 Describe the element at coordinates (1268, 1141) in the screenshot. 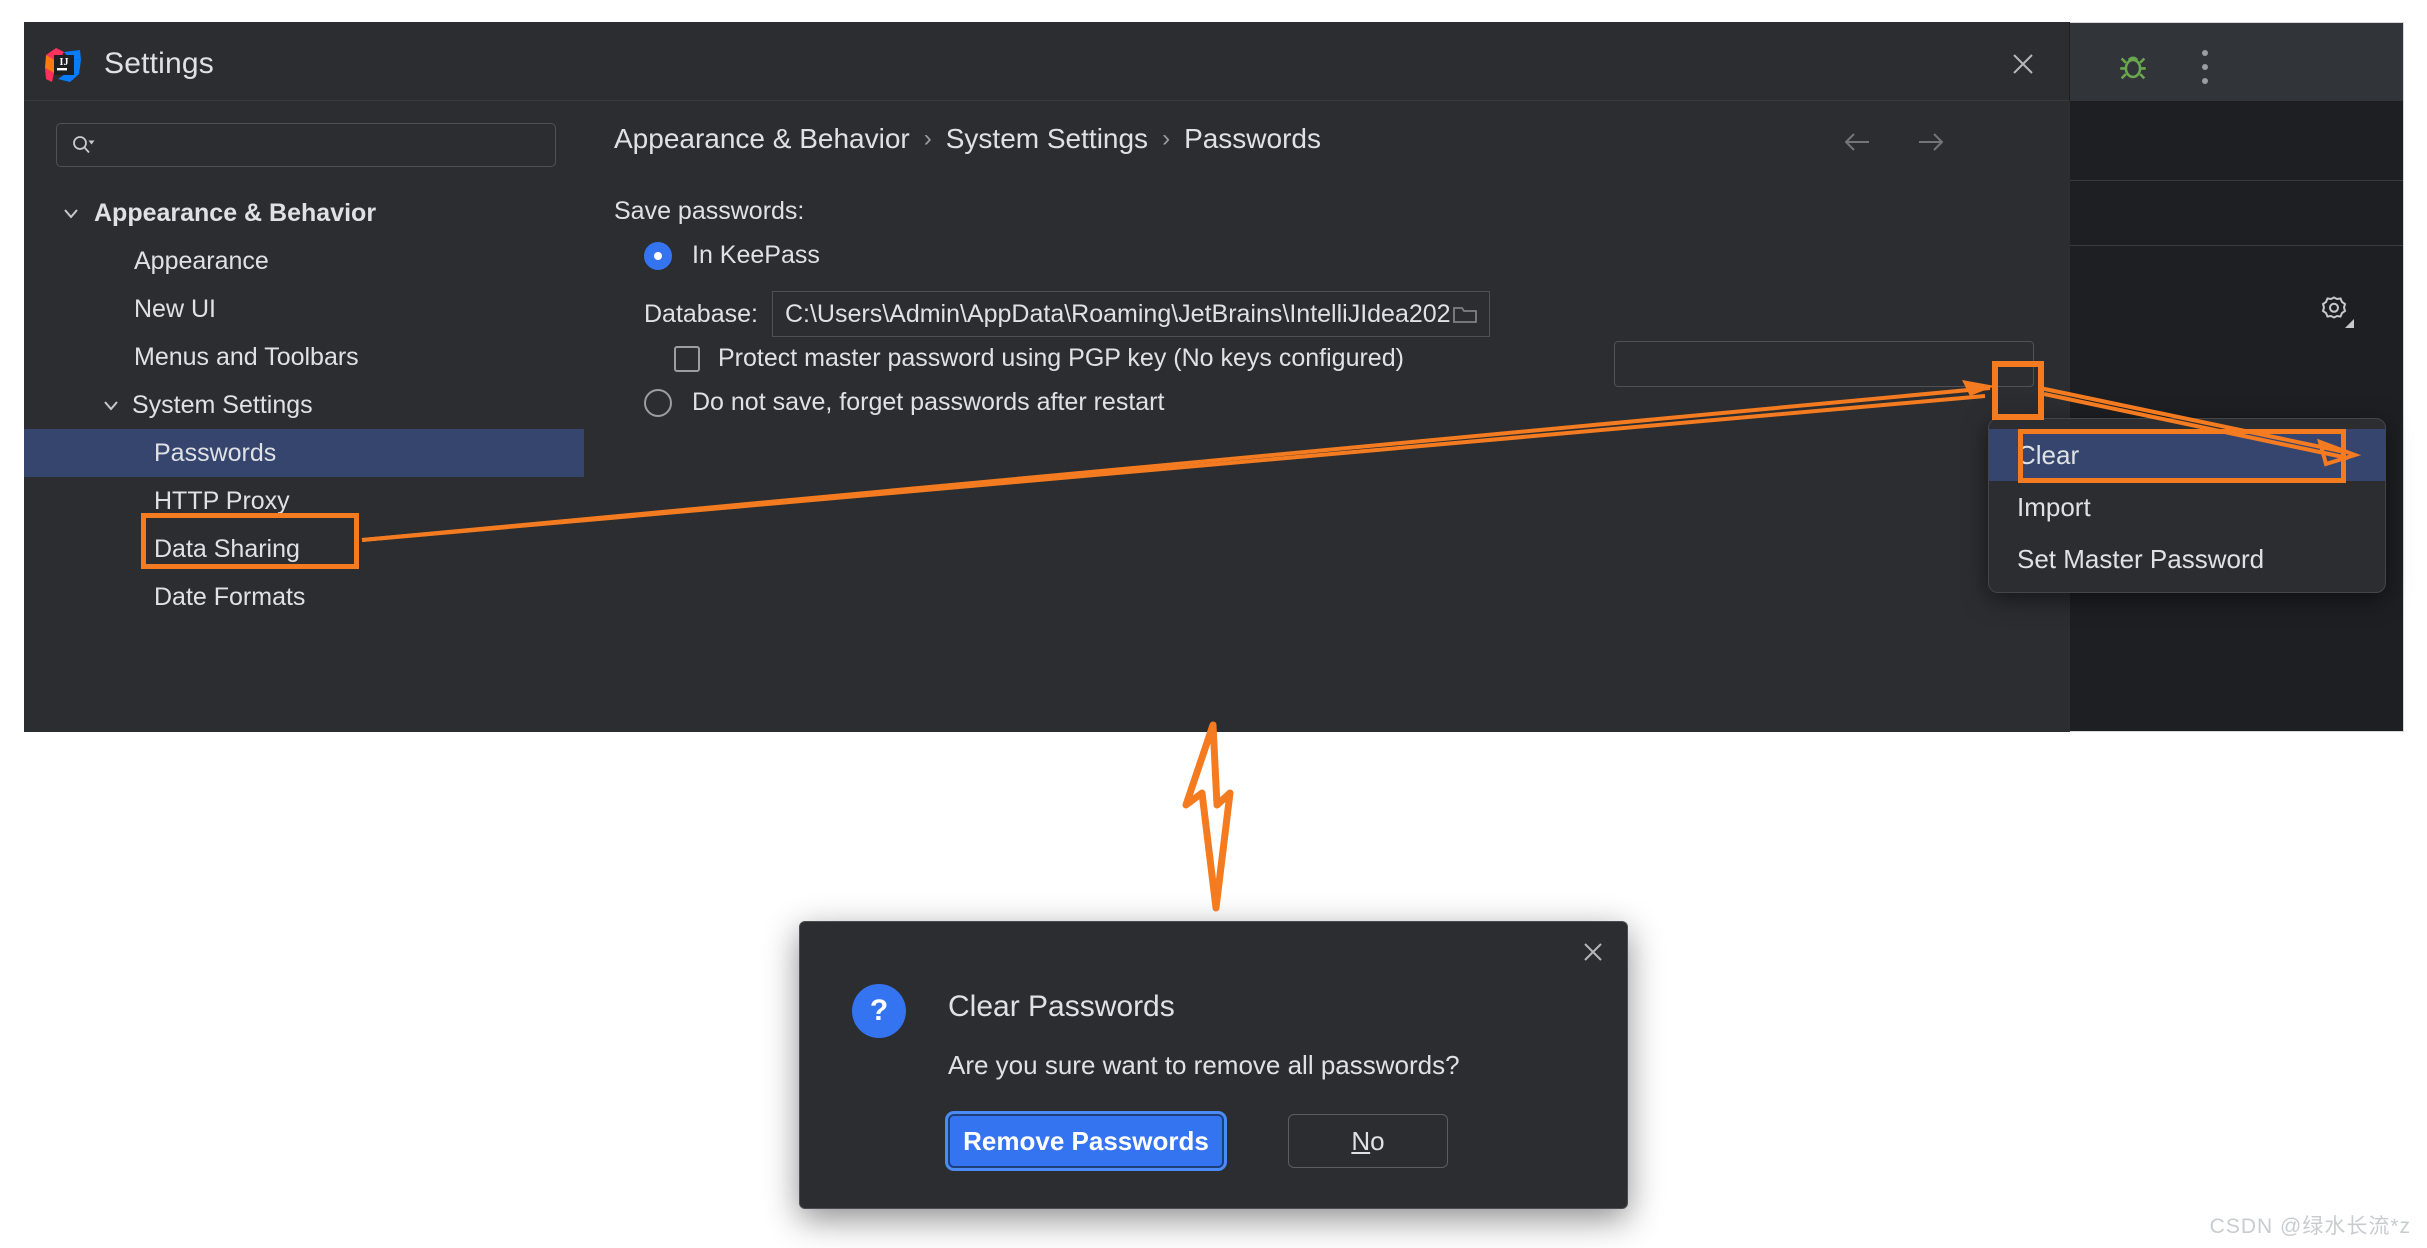

I see `dialog-button-row: Remove Passwords No` at that location.